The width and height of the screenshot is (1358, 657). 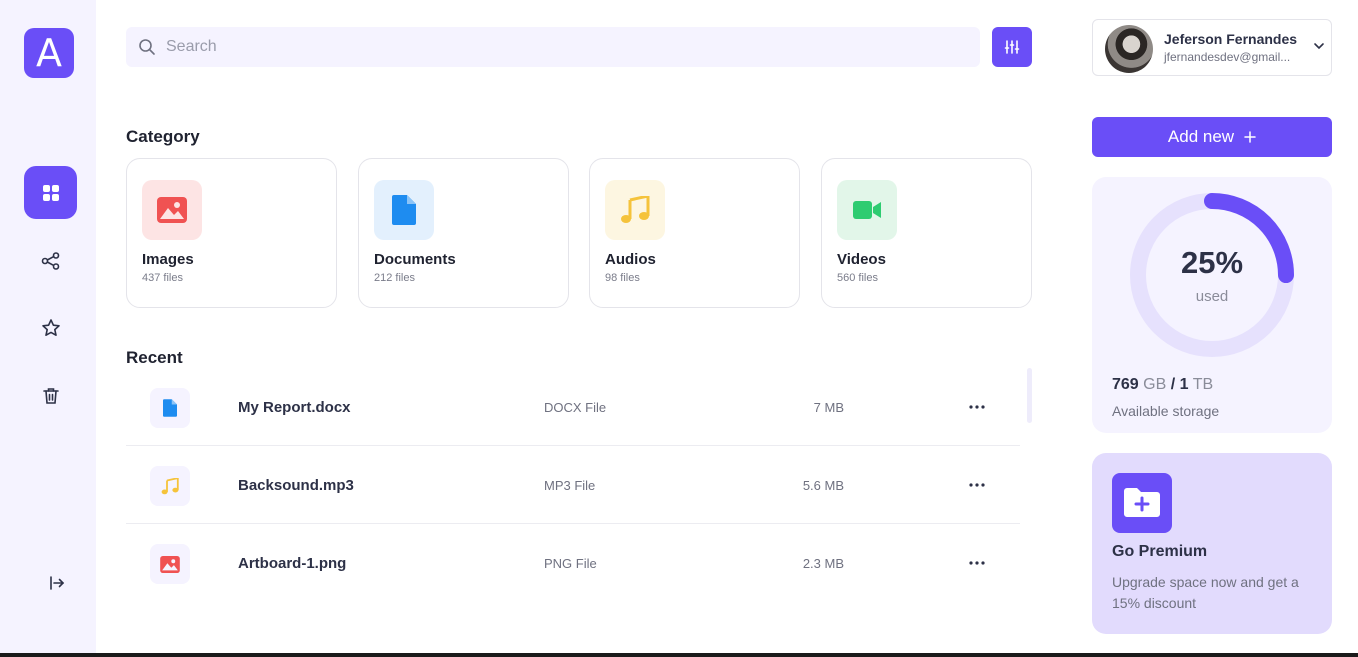 What do you see at coordinates (1250, 137) in the screenshot?
I see `plus-icon` at bounding box center [1250, 137].